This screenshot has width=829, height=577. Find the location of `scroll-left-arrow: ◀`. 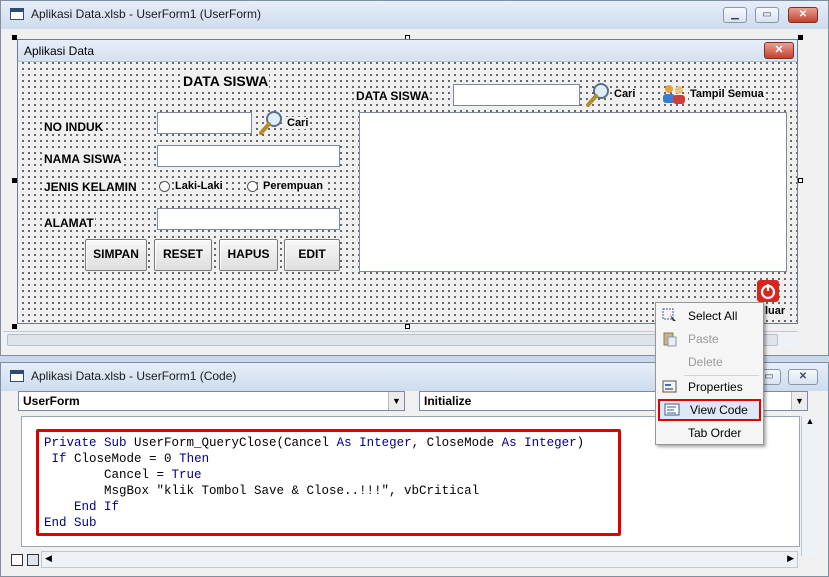

scroll-left-arrow: ◀ is located at coordinates (48, 558).